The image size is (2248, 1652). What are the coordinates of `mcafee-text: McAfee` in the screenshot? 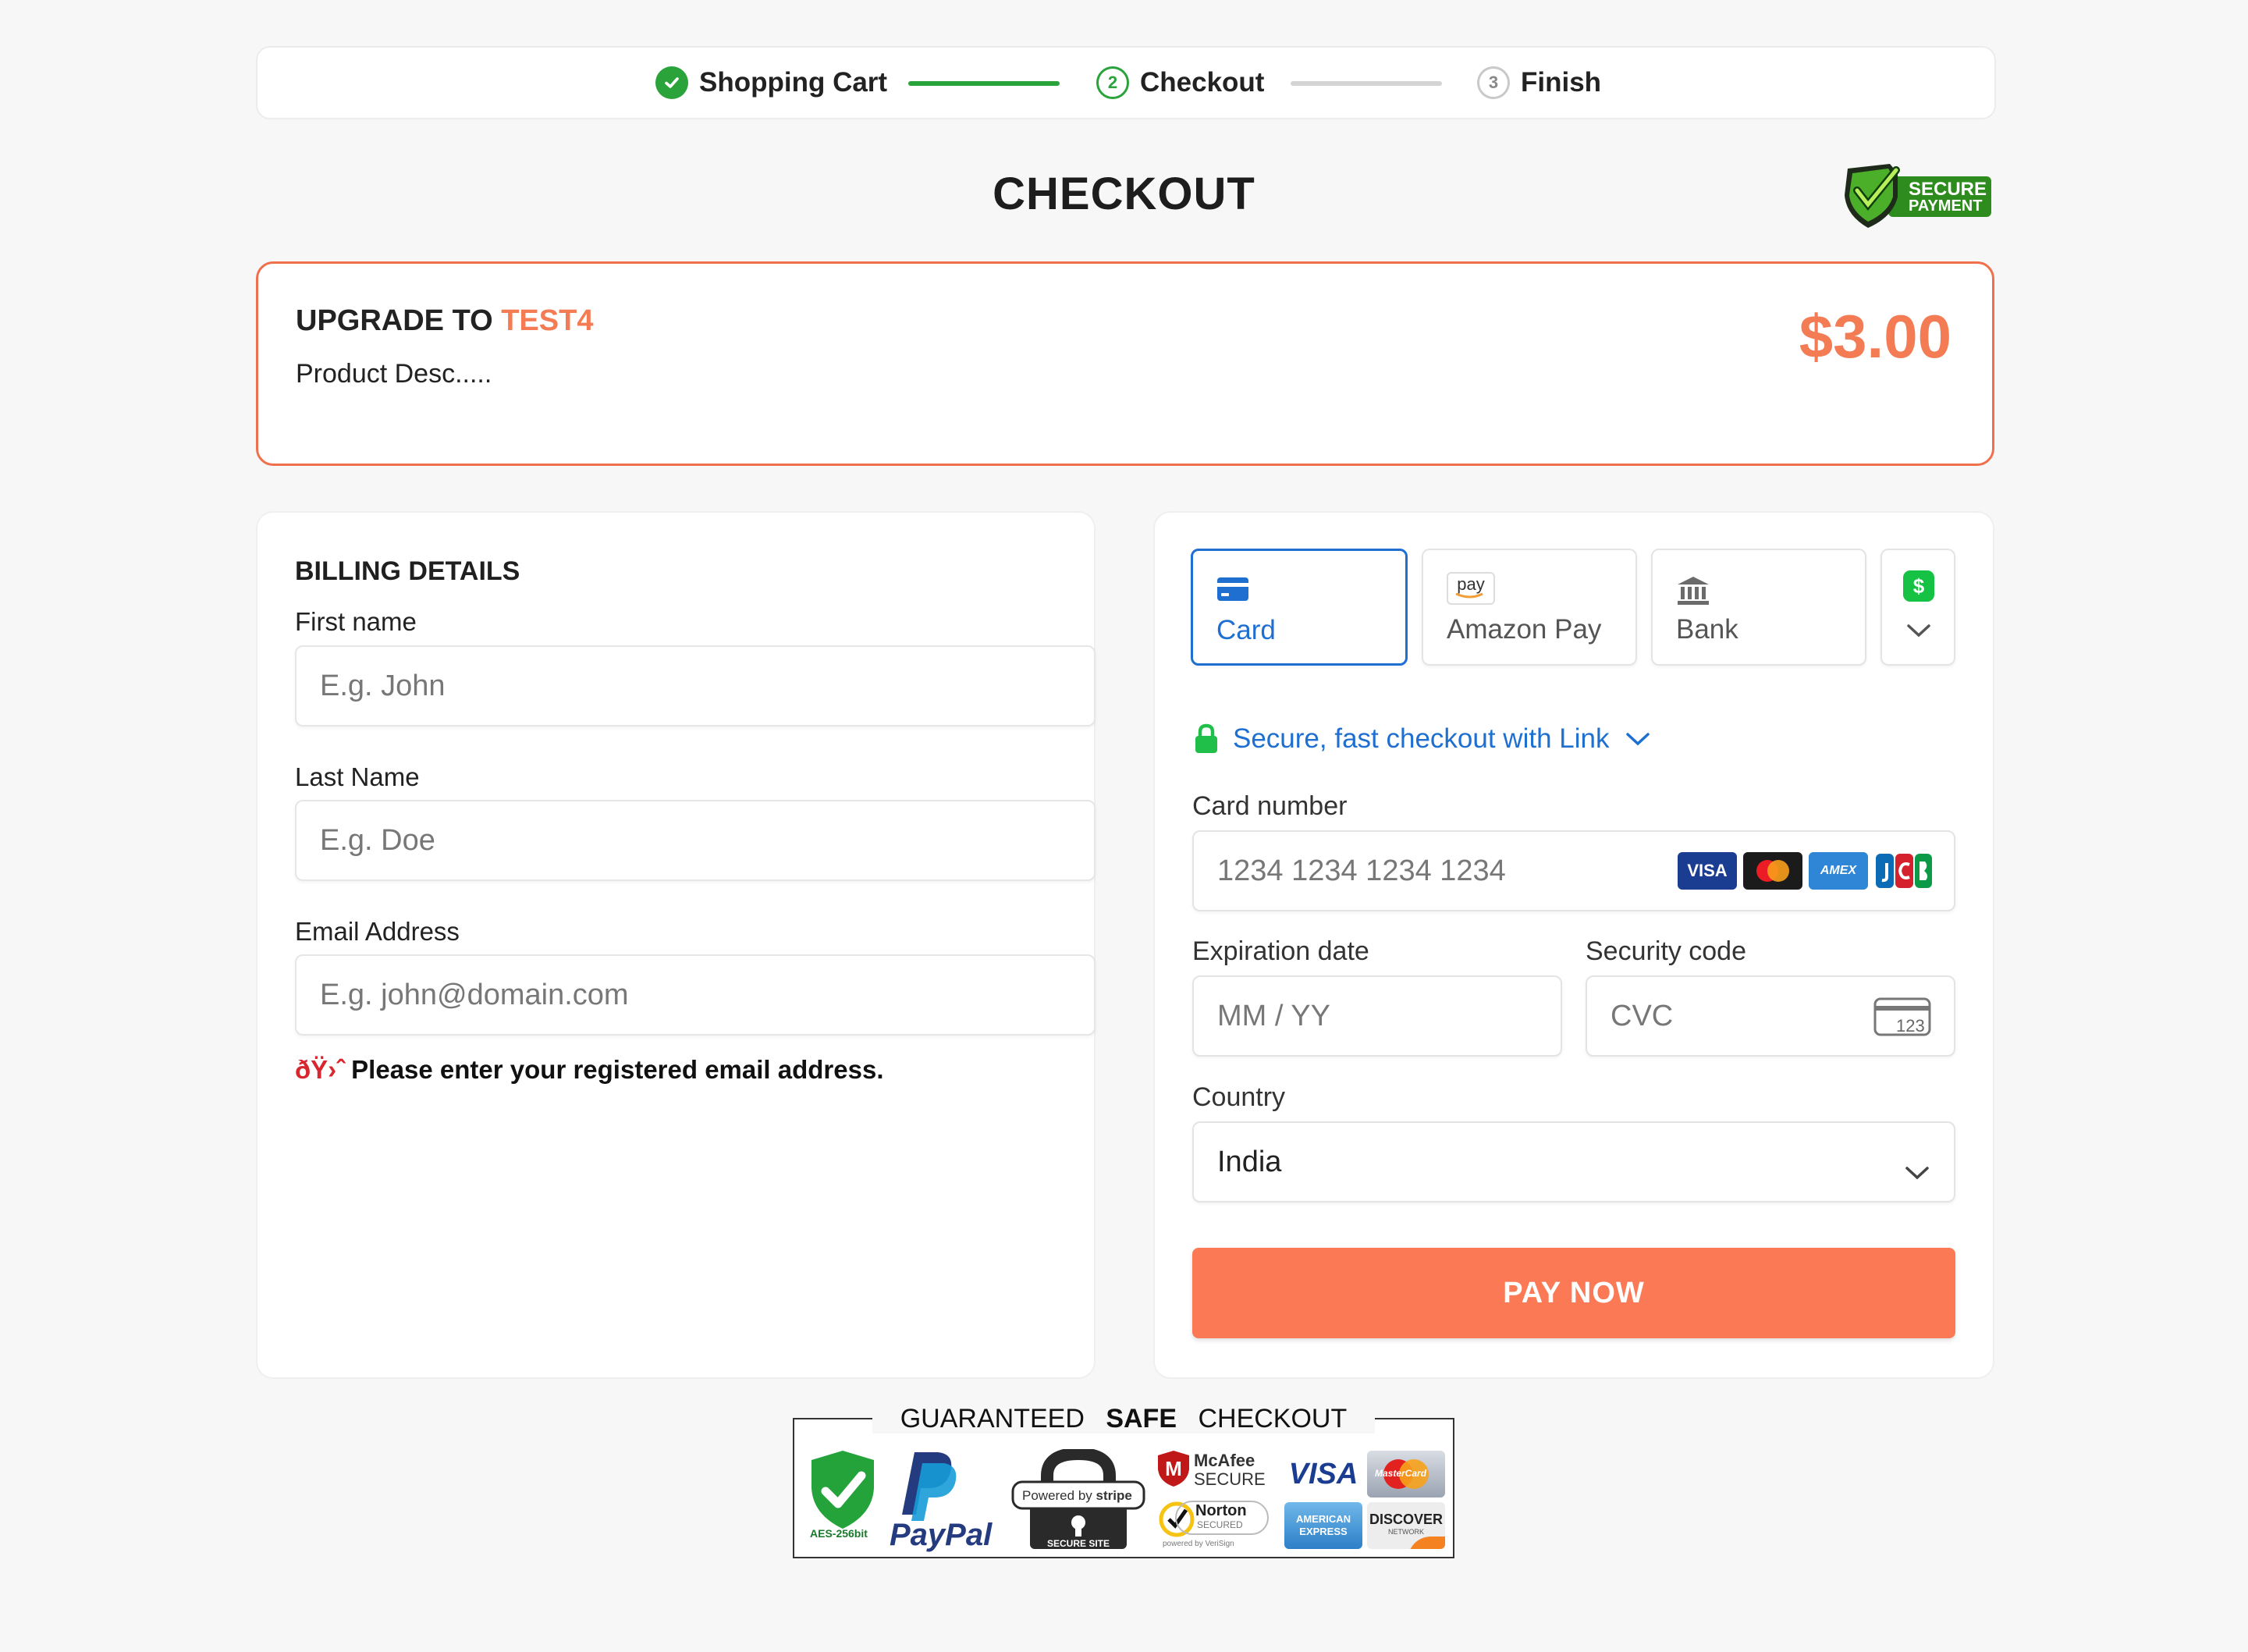 It's located at (1224, 1461).